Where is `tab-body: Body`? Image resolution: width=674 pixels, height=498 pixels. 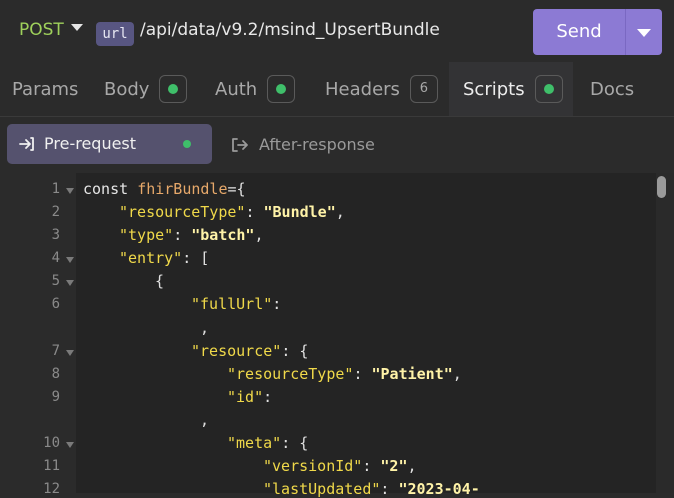
tab-body: Body is located at coordinates (146, 89).